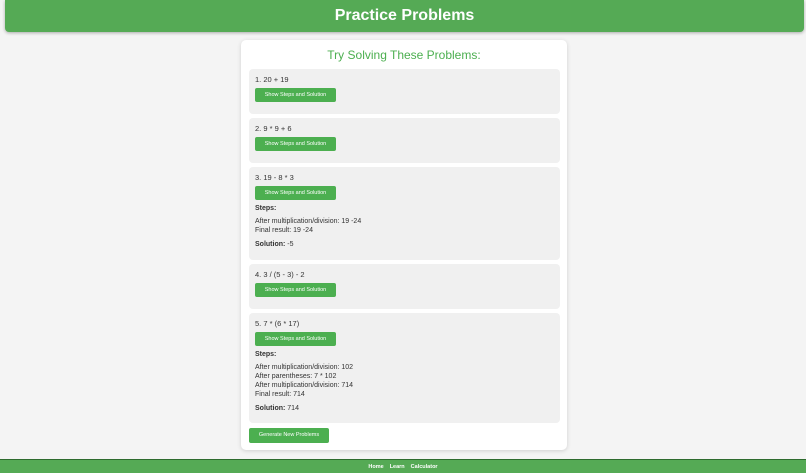  I want to click on problem-text: 5. 7 * (6 * 17), so click(277, 323).